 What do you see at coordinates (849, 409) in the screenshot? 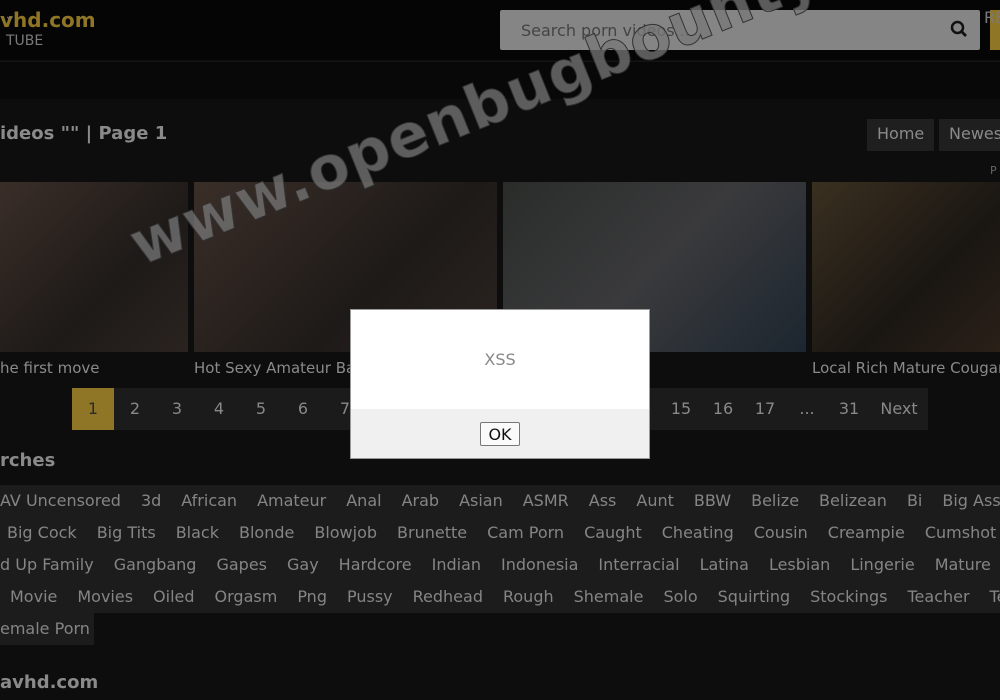
I see `page-31: 31` at bounding box center [849, 409].